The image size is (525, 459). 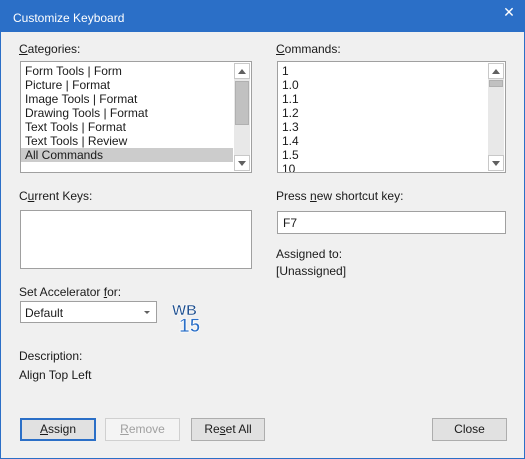 What do you see at coordinates (293, 196) in the screenshot?
I see `shortcut-label-pre: Press` at bounding box center [293, 196].